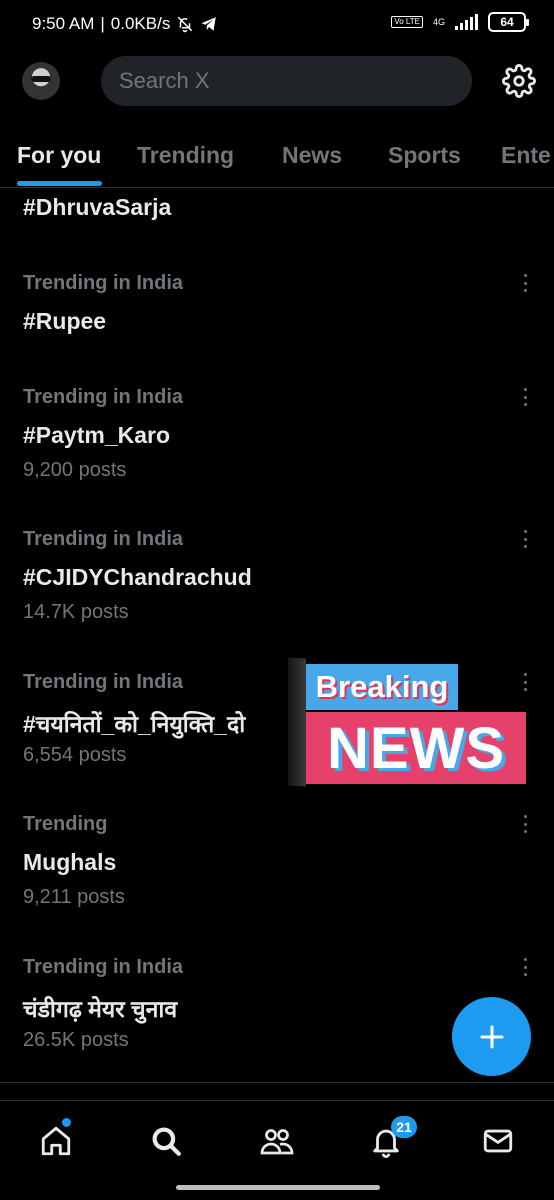 The image size is (554, 1200). Describe the element at coordinates (295, 81) in the screenshot. I see `search-input` at that location.